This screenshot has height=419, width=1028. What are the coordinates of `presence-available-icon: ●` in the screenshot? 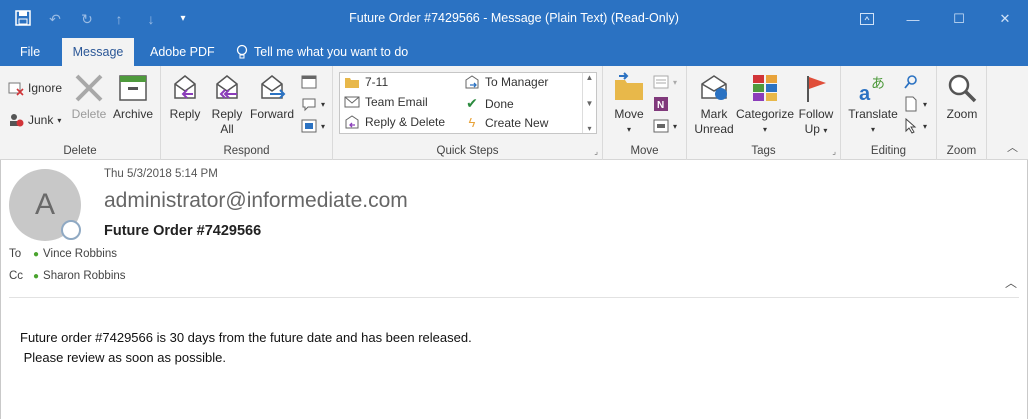 It's located at (36, 254).